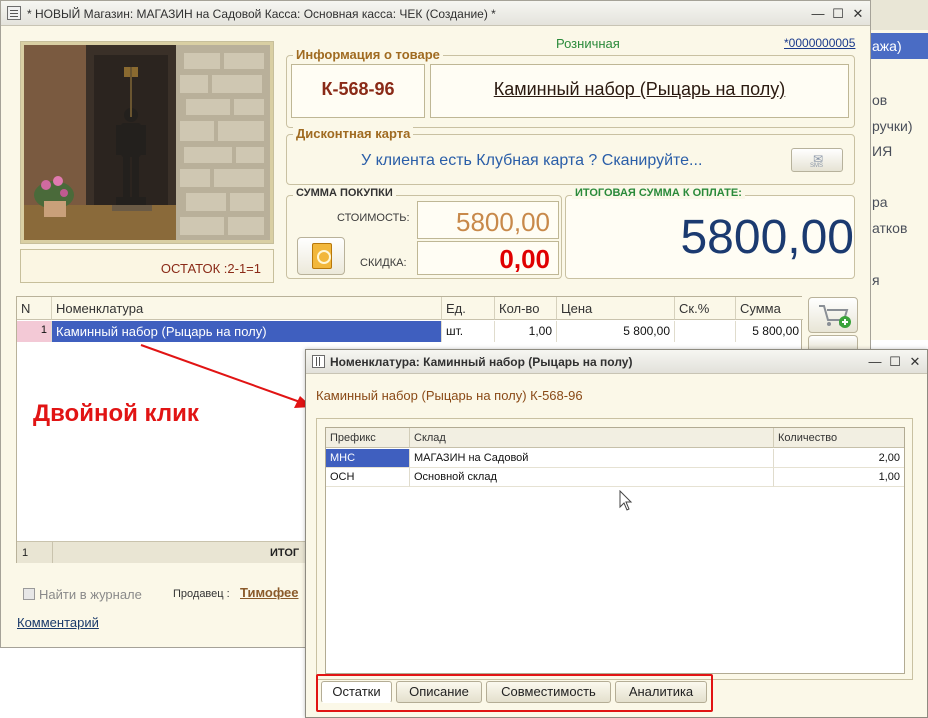 The image size is (928, 718). I want to click on add-to-cart-button, so click(833, 315).